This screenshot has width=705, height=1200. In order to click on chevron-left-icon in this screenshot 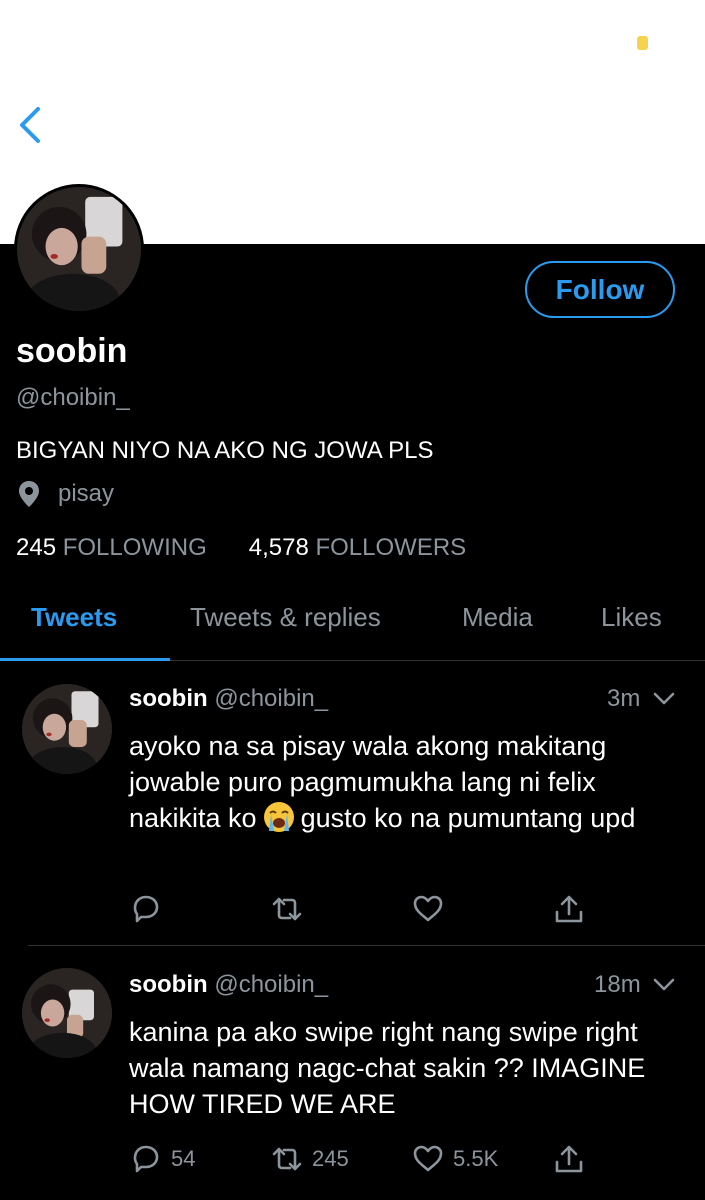, I will do `click(30, 125)`.